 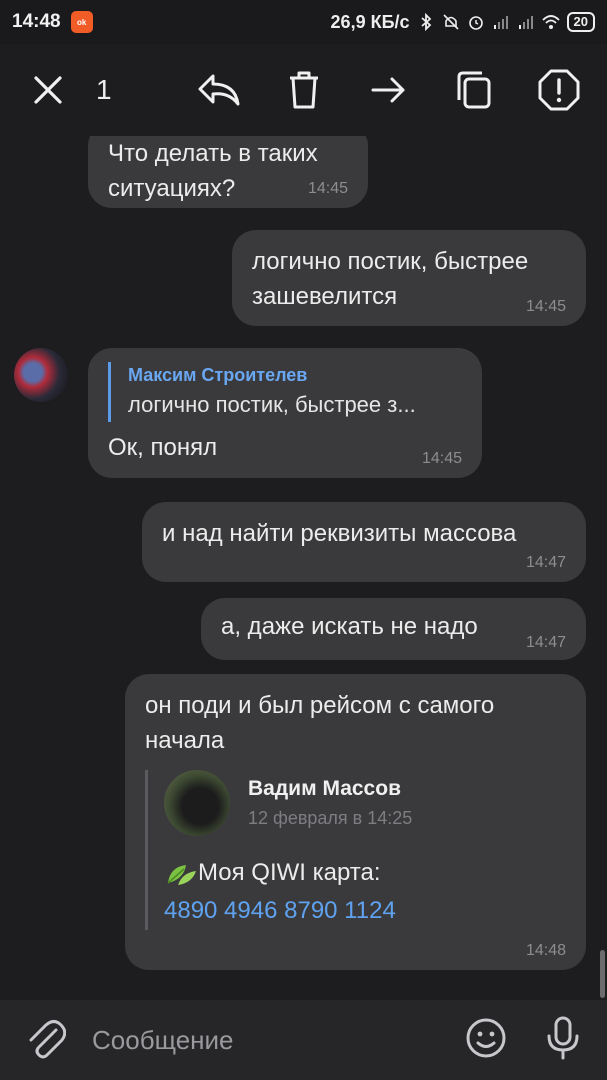 I want to click on reply-author: Максим Строителев, so click(x=218, y=375).